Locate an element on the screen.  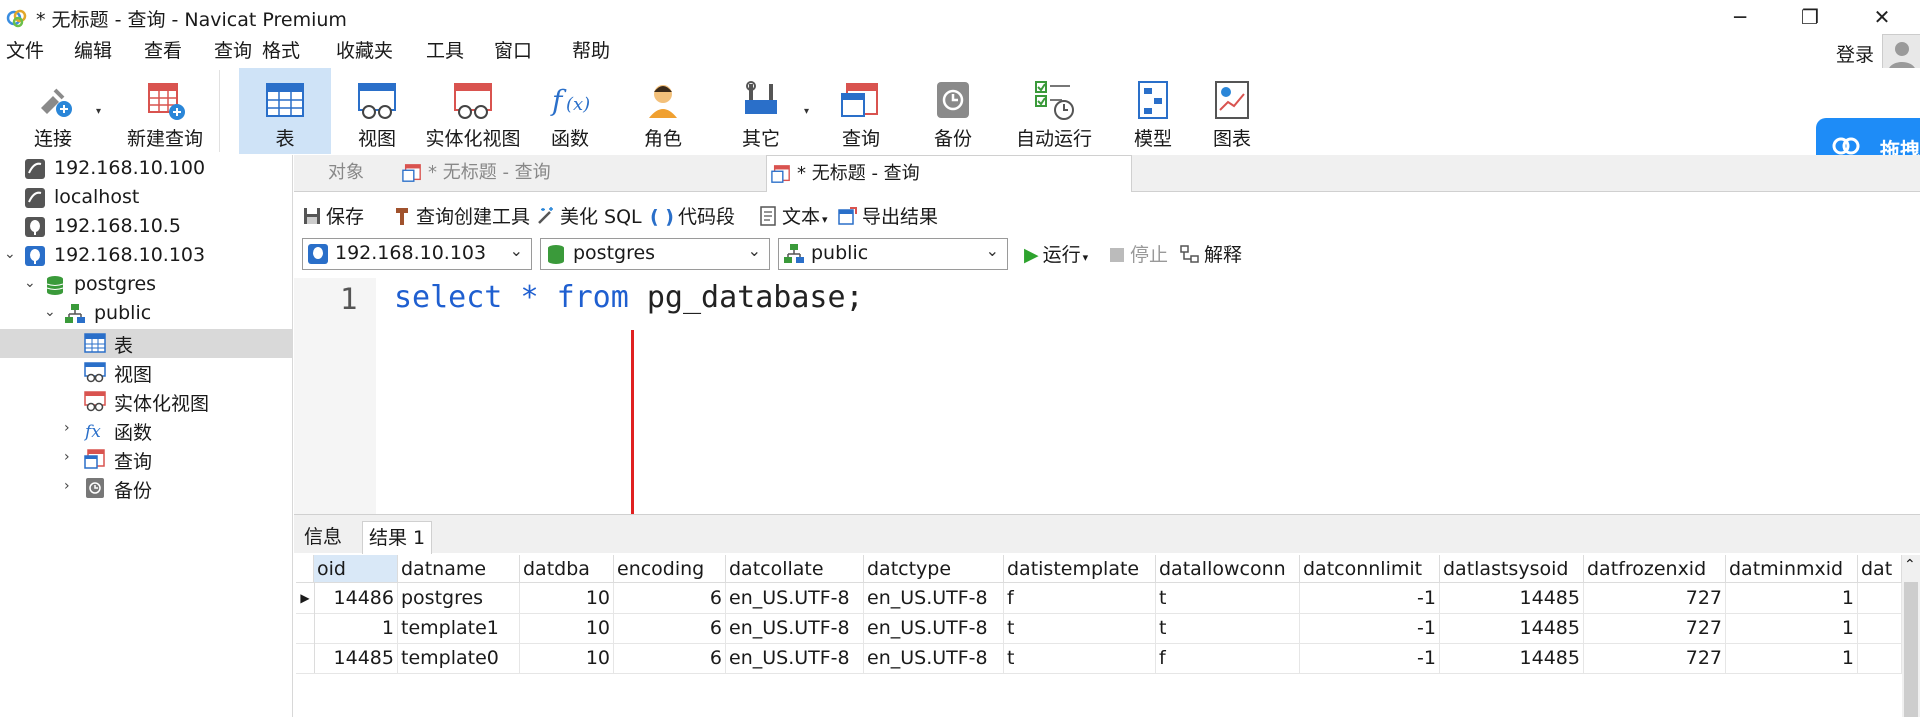
tree-node-backups: › 备份 is located at coordinates (146, 488).